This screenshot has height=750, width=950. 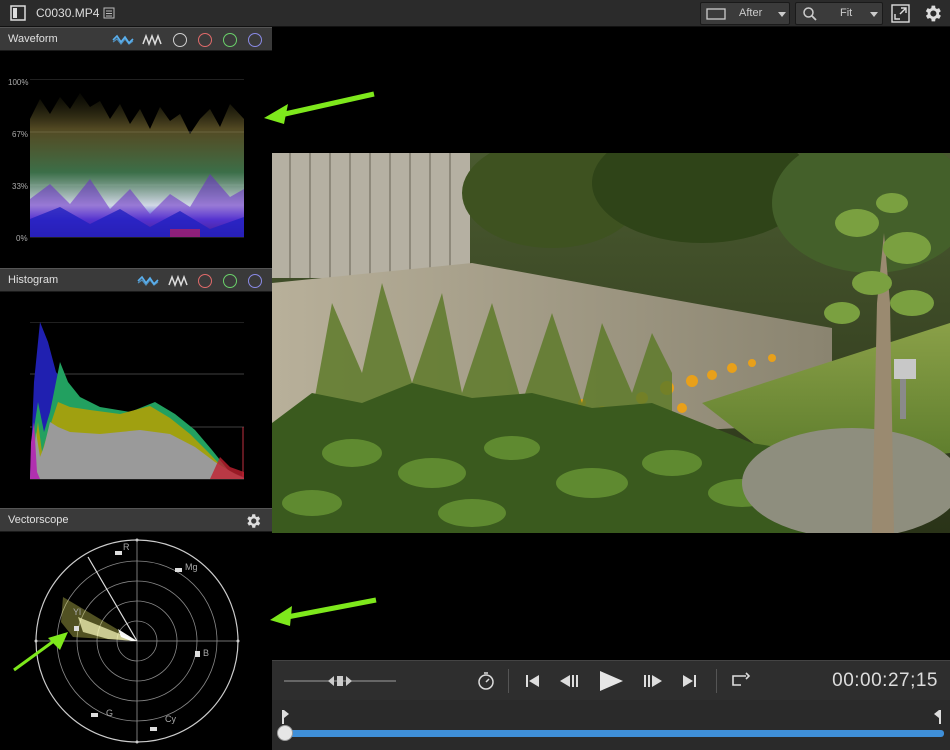 What do you see at coordinates (284, 717) in the screenshot?
I see `in-point-marker` at bounding box center [284, 717].